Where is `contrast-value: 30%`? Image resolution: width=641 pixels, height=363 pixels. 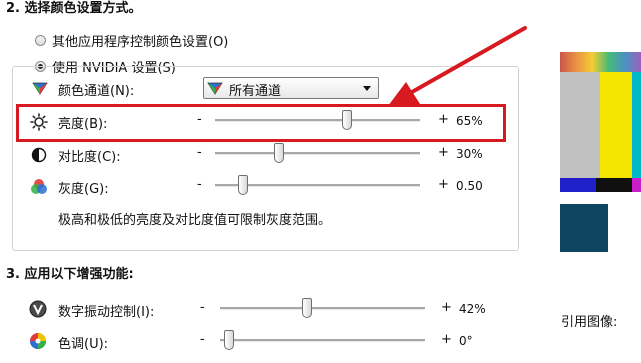 contrast-value: 30% is located at coordinates (469, 154).